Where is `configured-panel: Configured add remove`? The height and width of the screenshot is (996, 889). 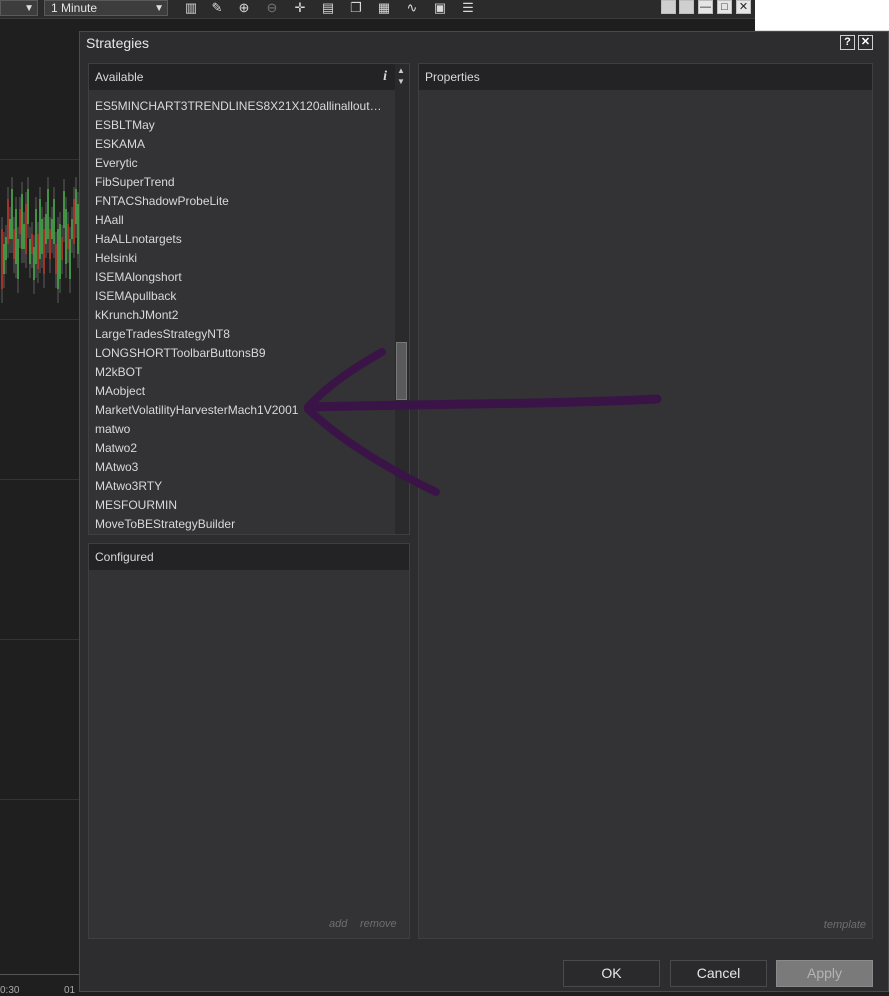
configured-panel: Configured add remove is located at coordinates (249, 741).